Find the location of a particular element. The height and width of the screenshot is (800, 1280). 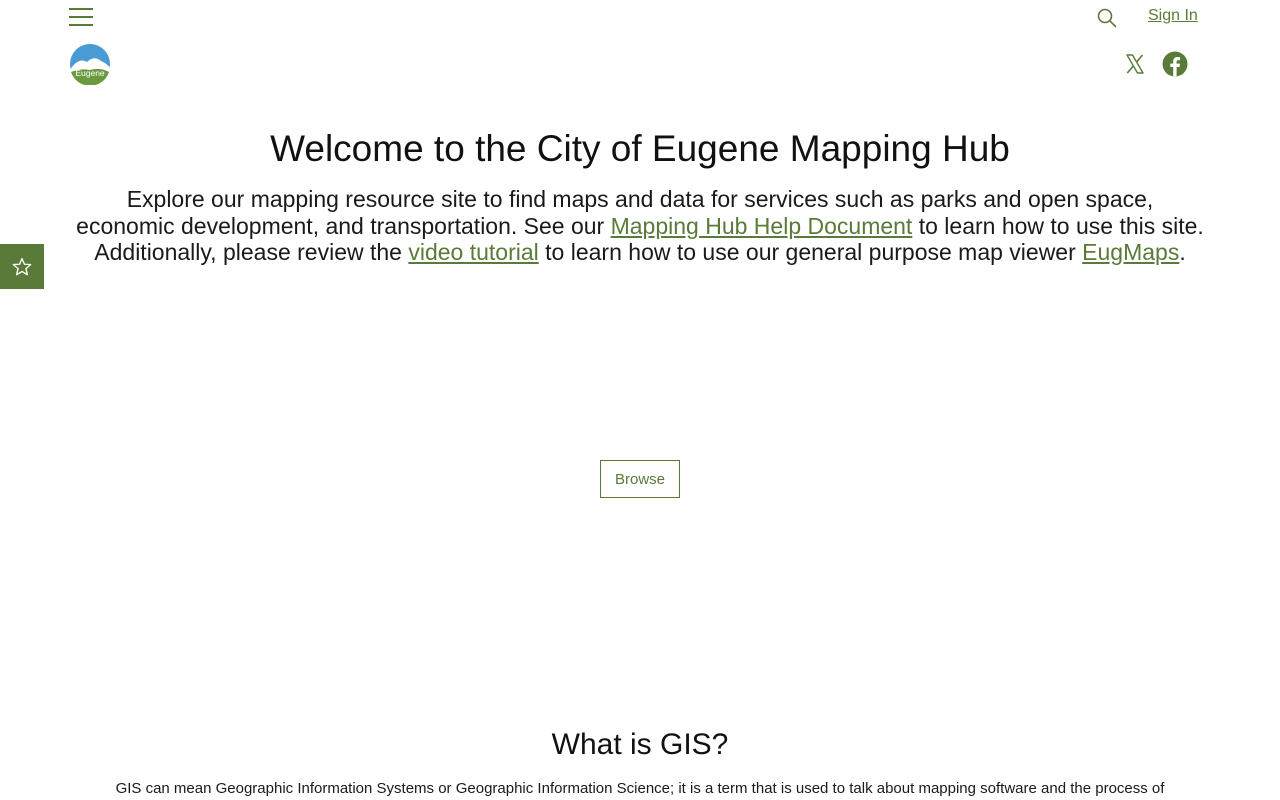

sign-in-link: Sign In is located at coordinates (1173, 16).